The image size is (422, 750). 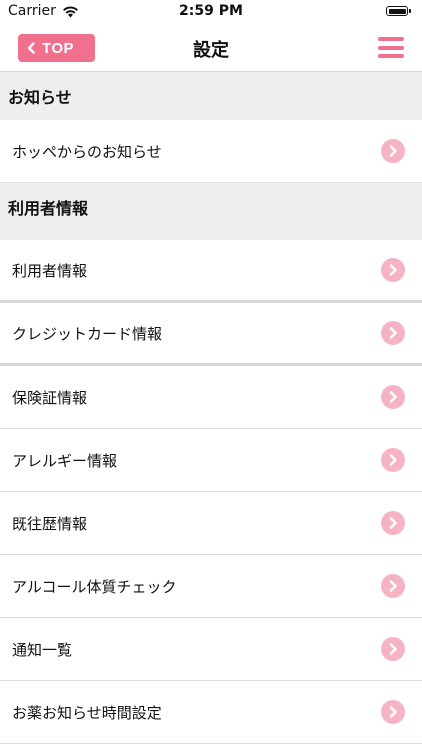 I want to click on list-item-label: 通知一覧, so click(x=42, y=649).